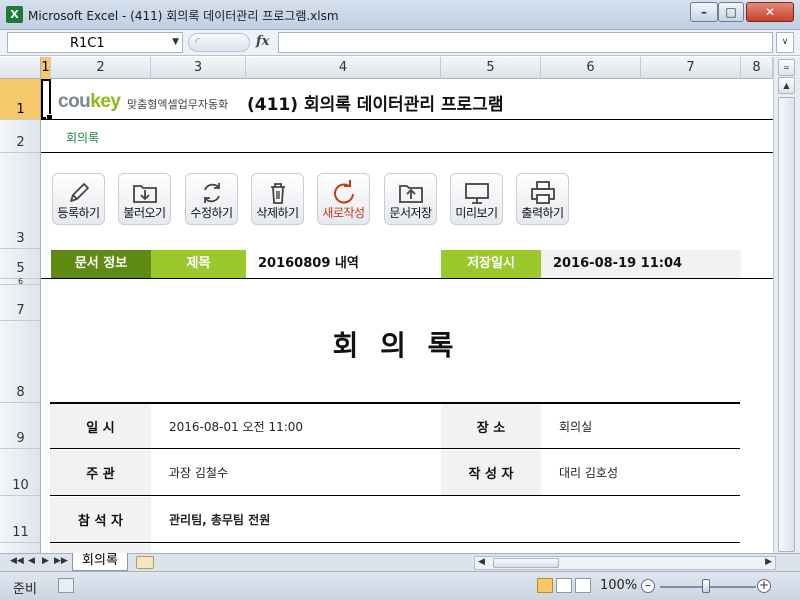  What do you see at coordinates (83, 138) in the screenshot?
I see `sheet-subtitle: 회의록` at bounding box center [83, 138].